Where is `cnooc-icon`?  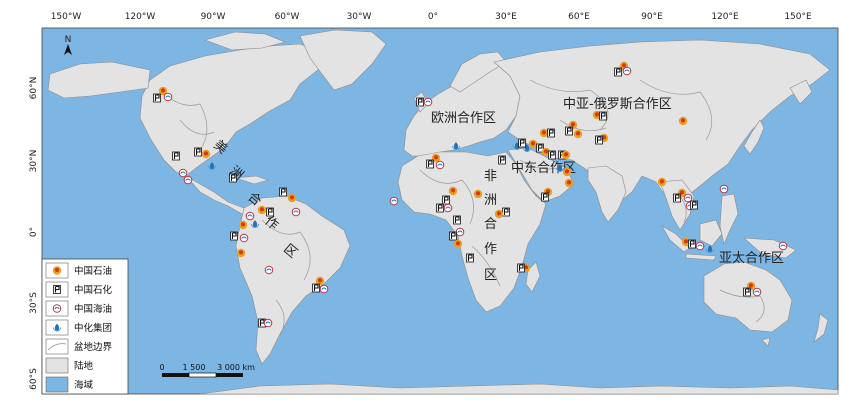
cnooc-icon is located at coordinates (57, 308).